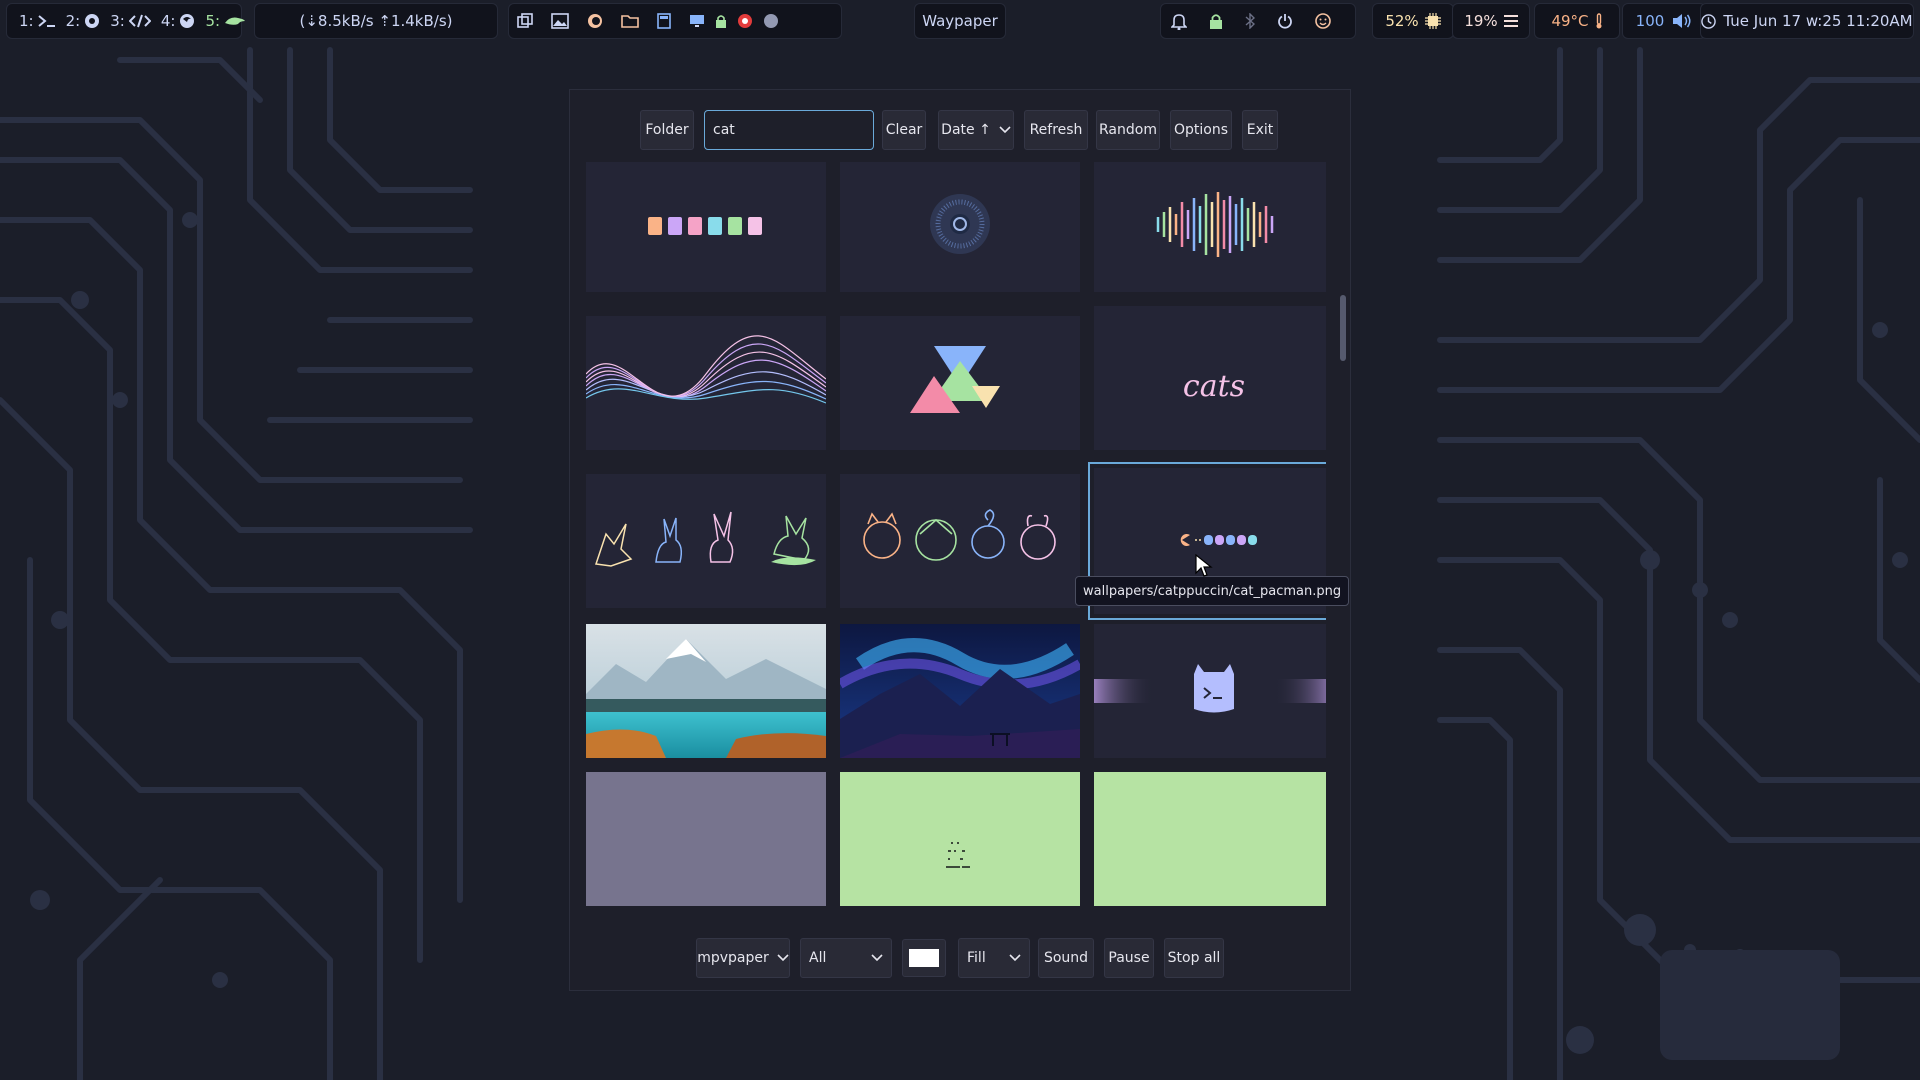 Image resolution: width=1920 pixels, height=1080 pixels. I want to click on workspace-3: 3:, so click(130, 21).